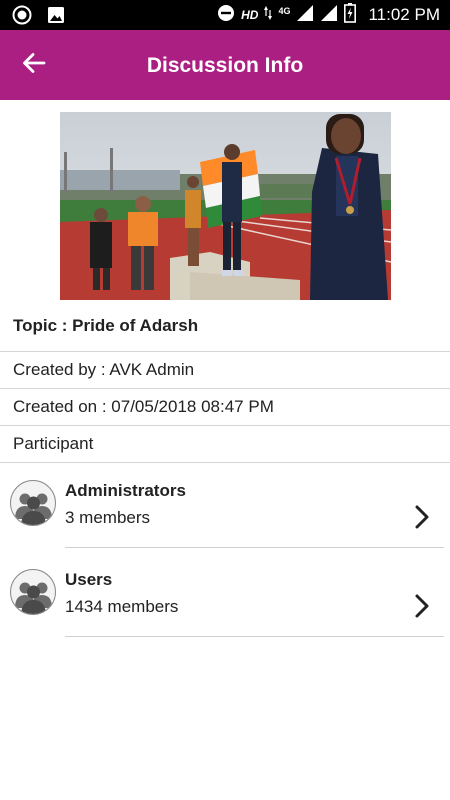  Describe the element at coordinates (225, 326) in the screenshot. I see `discussion-topic: Topic : Pride of Adarsh` at that location.